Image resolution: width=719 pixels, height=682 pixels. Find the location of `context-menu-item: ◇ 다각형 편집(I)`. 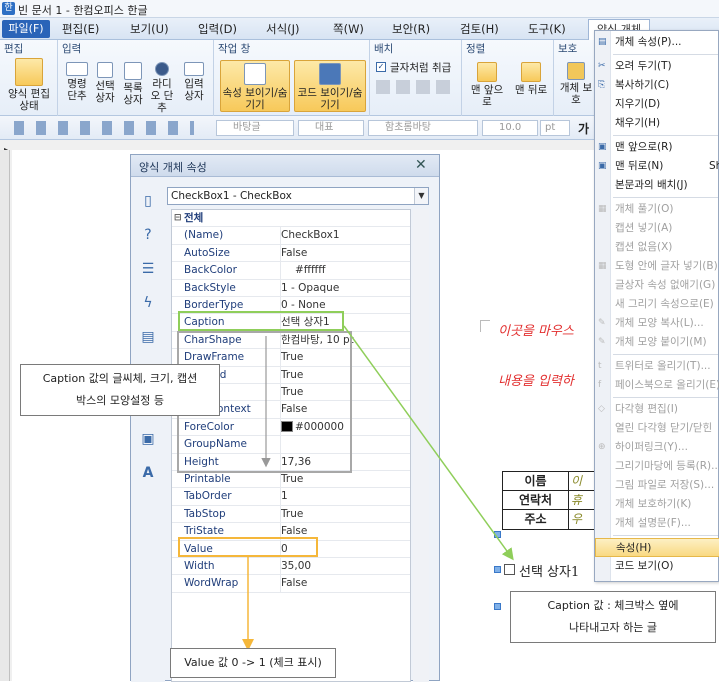

context-menu-item: ◇ 다각형 편집(I) is located at coordinates (657, 409).